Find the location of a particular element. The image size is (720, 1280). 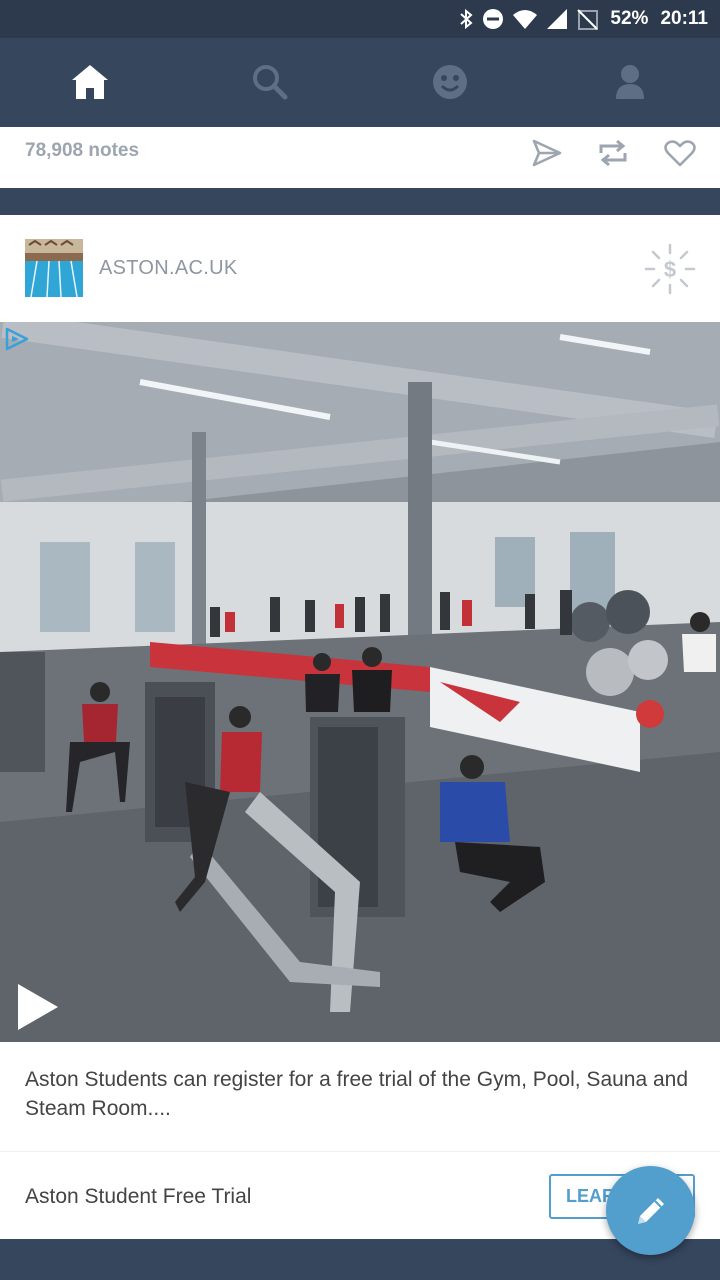

play-icon is located at coordinates (38, 1007).